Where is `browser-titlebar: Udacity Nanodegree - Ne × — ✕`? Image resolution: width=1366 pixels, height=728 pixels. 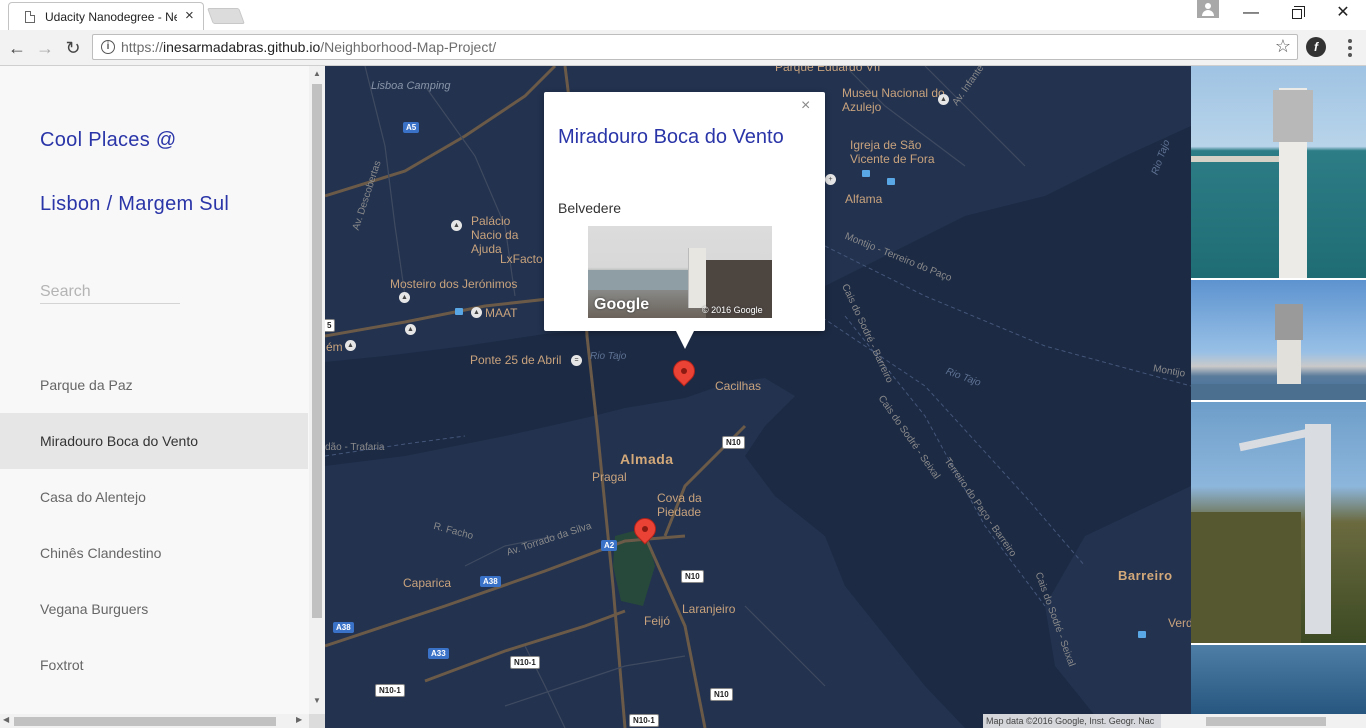
browser-titlebar: Udacity Nanodegree - Ne × — ✕ is located at coordinates (683, 15).